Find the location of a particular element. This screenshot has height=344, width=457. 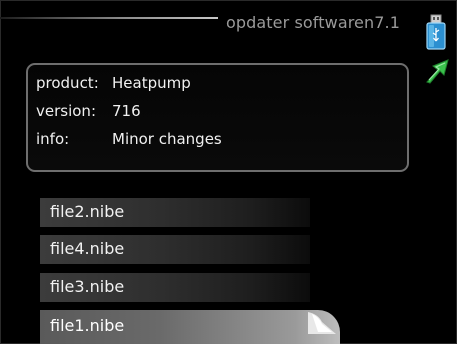

product-value: Heatpump is located at coordinates (151, 83).